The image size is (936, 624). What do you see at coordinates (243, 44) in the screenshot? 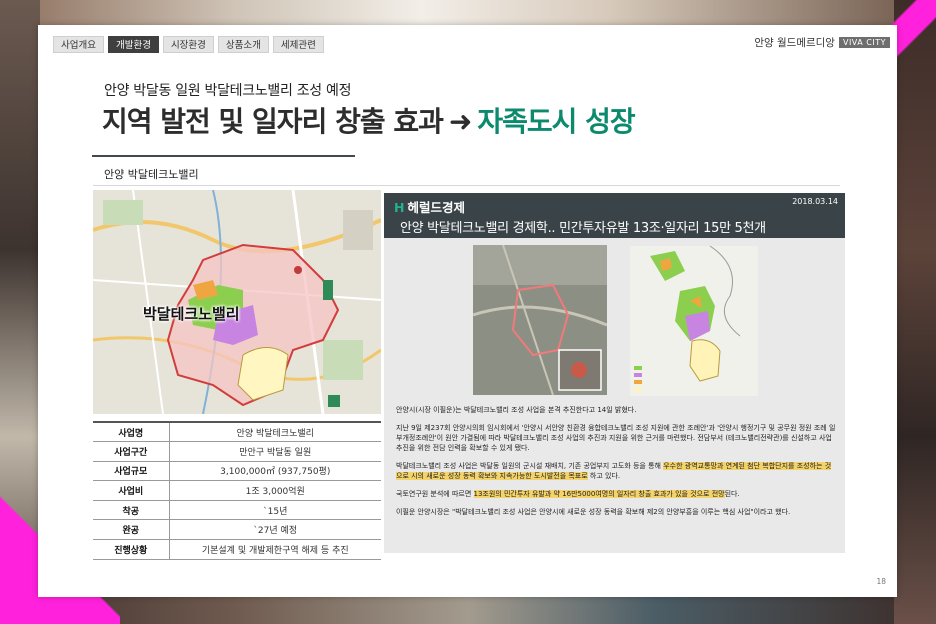
I see `tab-product: 상품소개` at bounding box center [243, 44].